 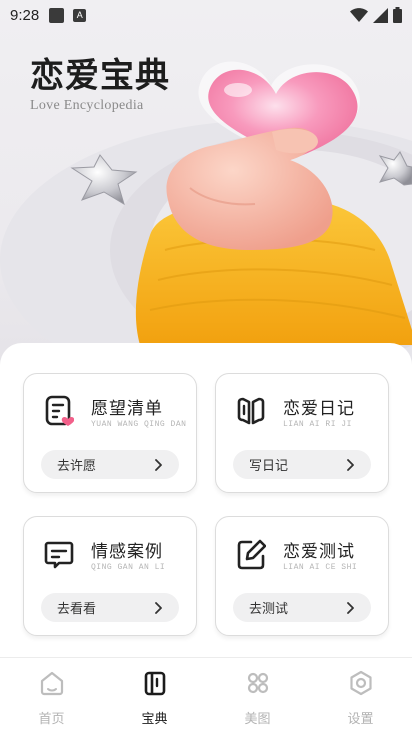 What do you see at coordinates (77, 466) in the screenshot?
I see `button-label: 去许愿` at bounding box center [77, 466].